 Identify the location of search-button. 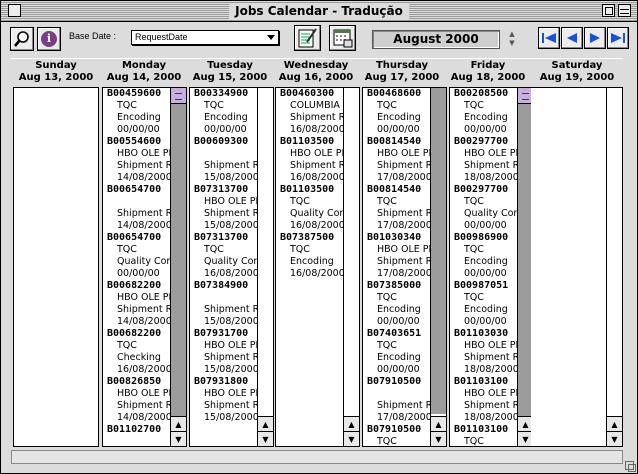
(22, 39).